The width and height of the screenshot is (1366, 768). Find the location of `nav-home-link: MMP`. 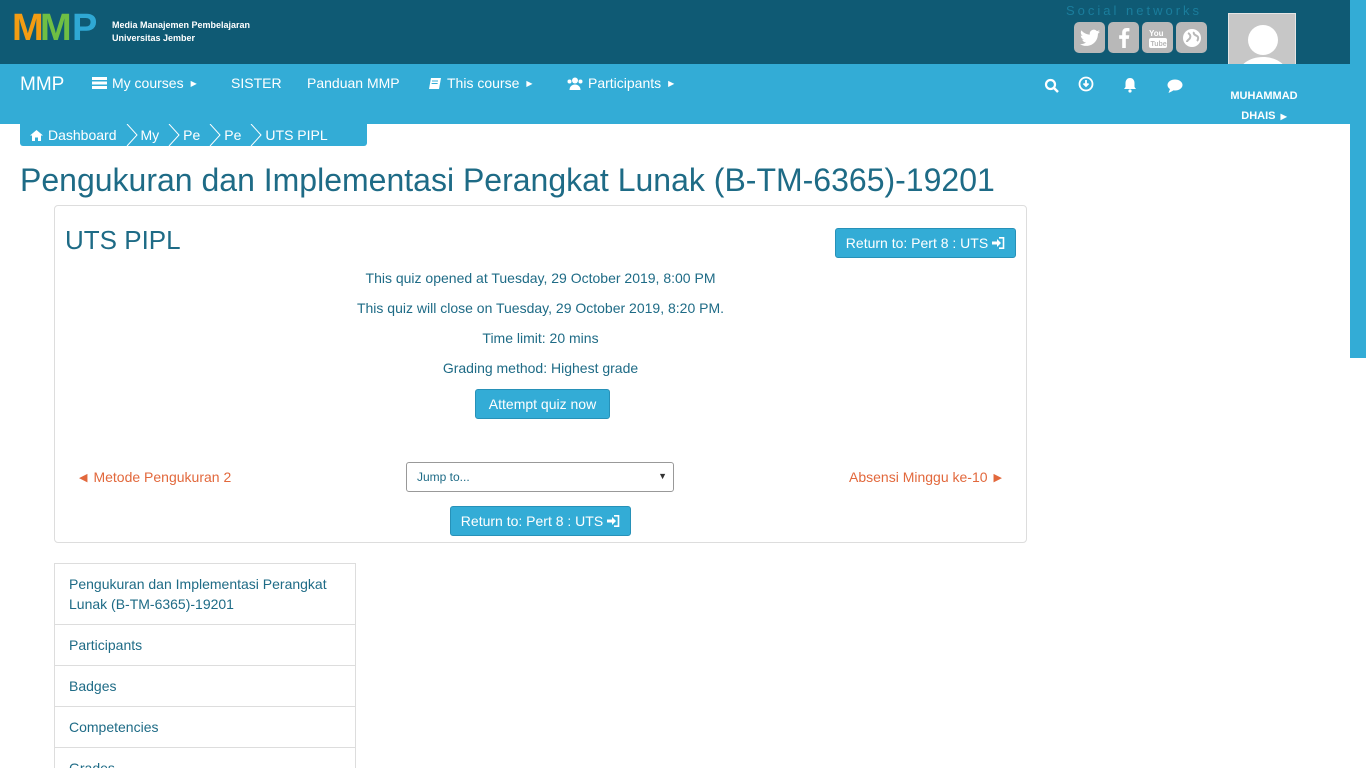

nav-home-link: MMP is located at coordinates (42, 85).